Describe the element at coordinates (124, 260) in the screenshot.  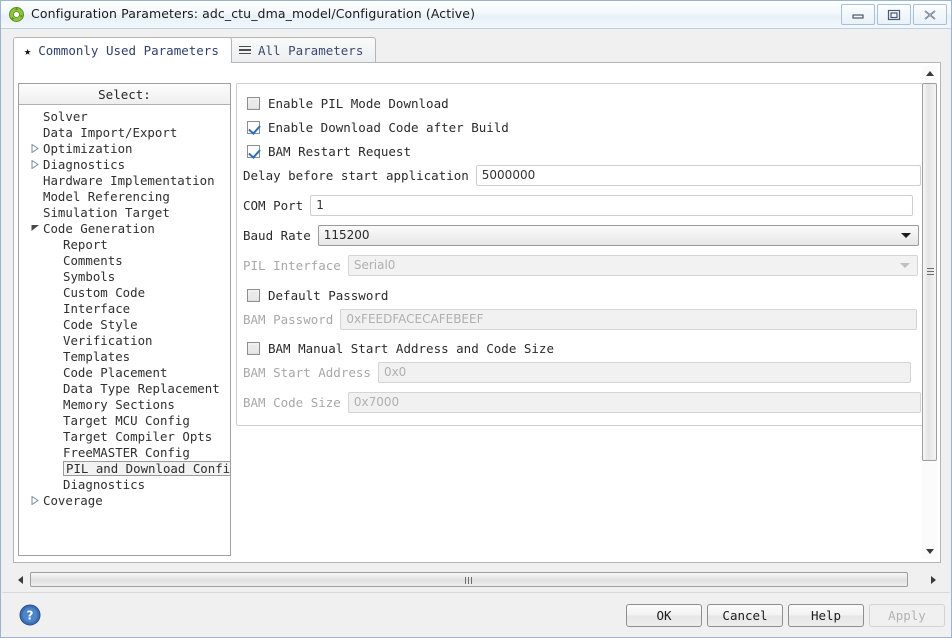
I see `tree-item-comments: Comments` at that location.